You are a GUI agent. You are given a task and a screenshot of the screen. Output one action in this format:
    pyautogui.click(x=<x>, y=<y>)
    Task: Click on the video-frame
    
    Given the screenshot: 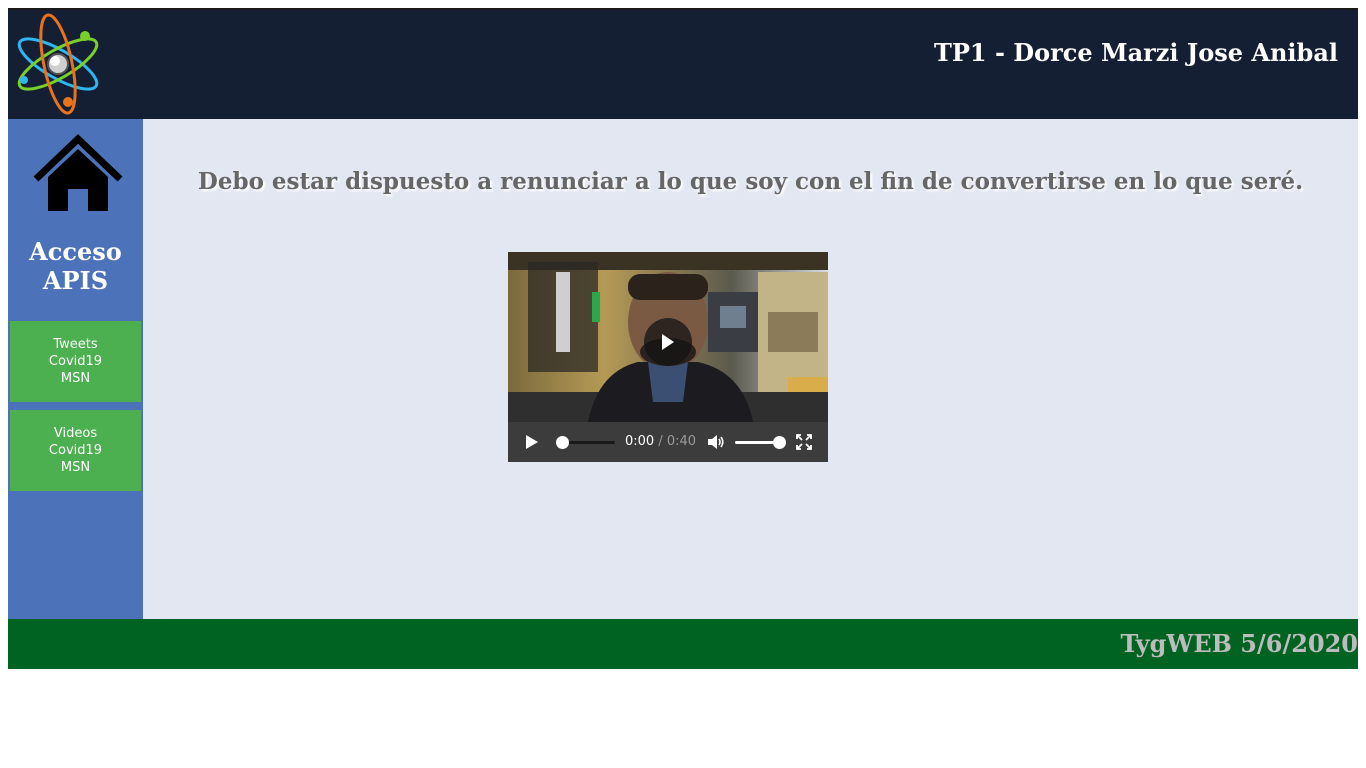 What is the action you would take?
    pyautogui.click(x=668, y=337)
    